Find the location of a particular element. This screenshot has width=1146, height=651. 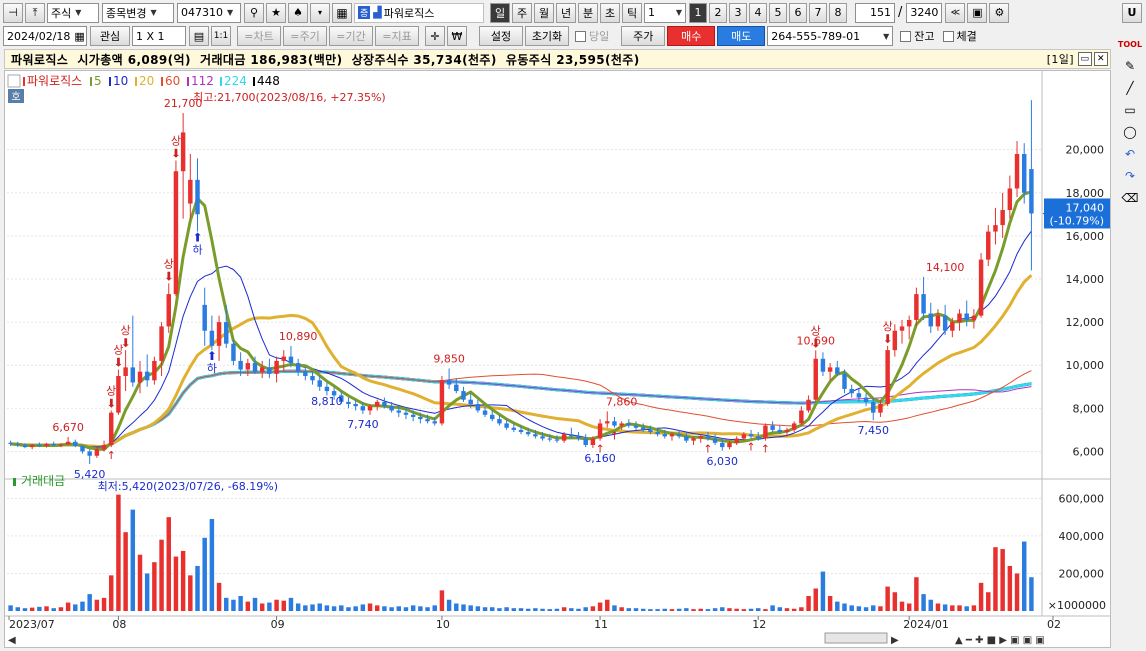

period-month: 월 is located at coordinates (544, 12).